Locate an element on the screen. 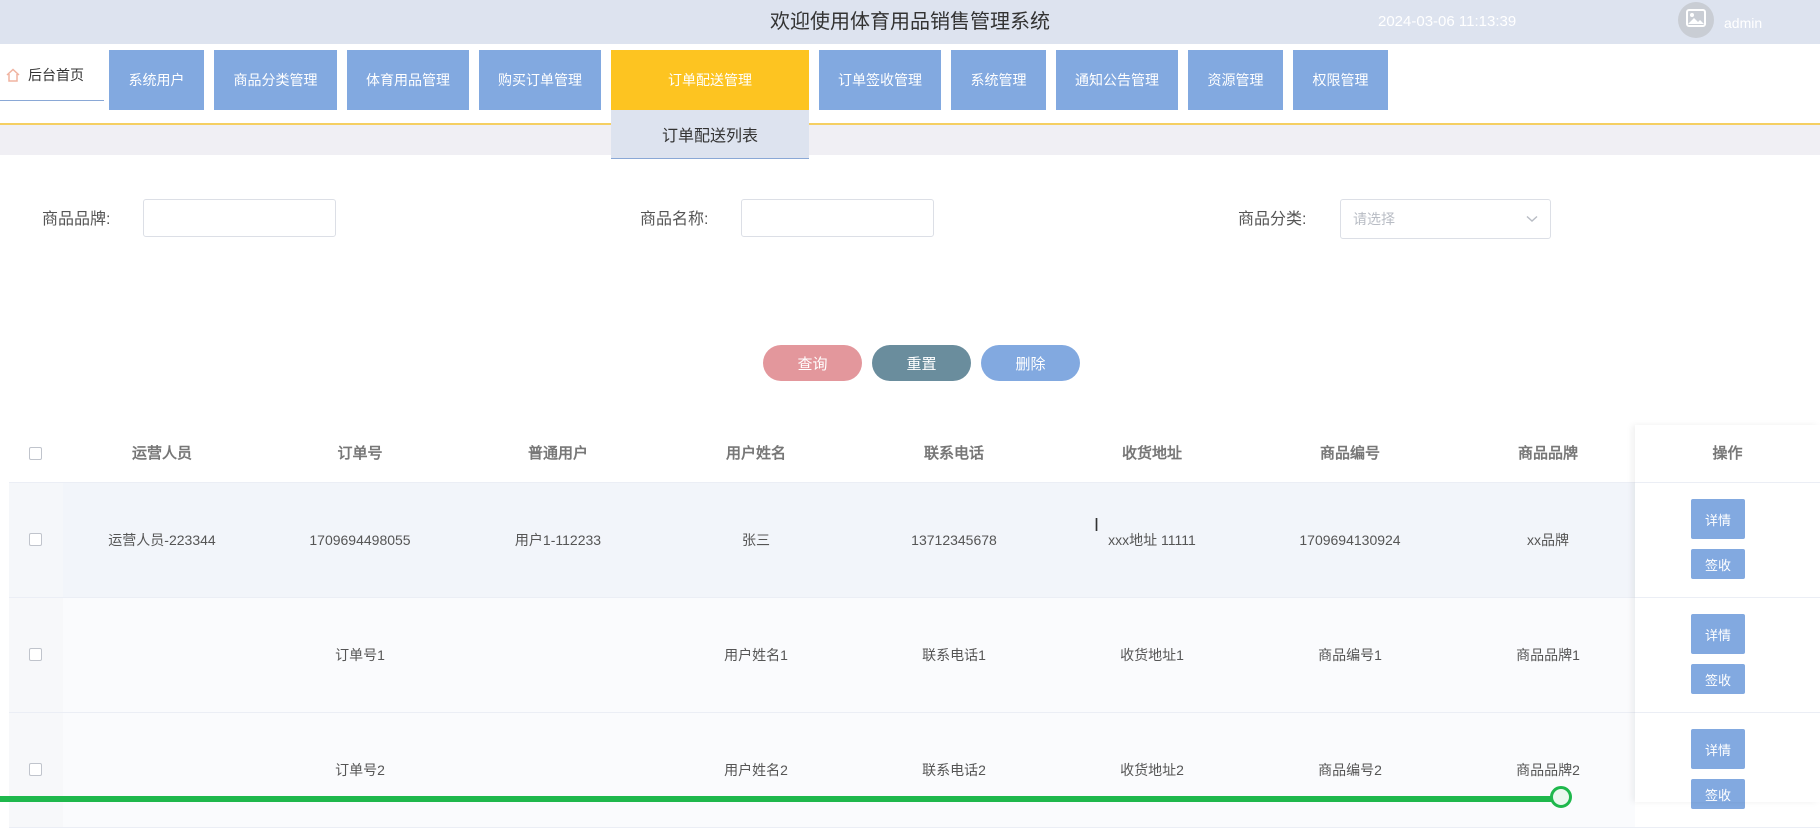 The image size is (1820, 828). cell-phone: 联系电话2 is located at coordinates (954, 770).